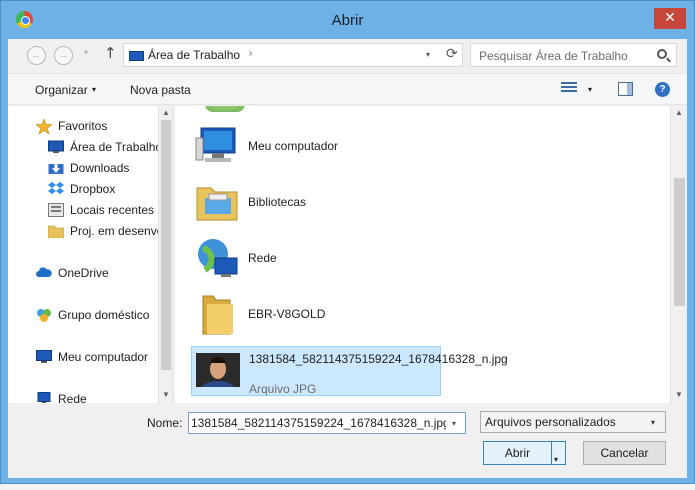 This screenshot has width=695, height=490. I want to click on list-item: Meu computador, so click(318, 147).